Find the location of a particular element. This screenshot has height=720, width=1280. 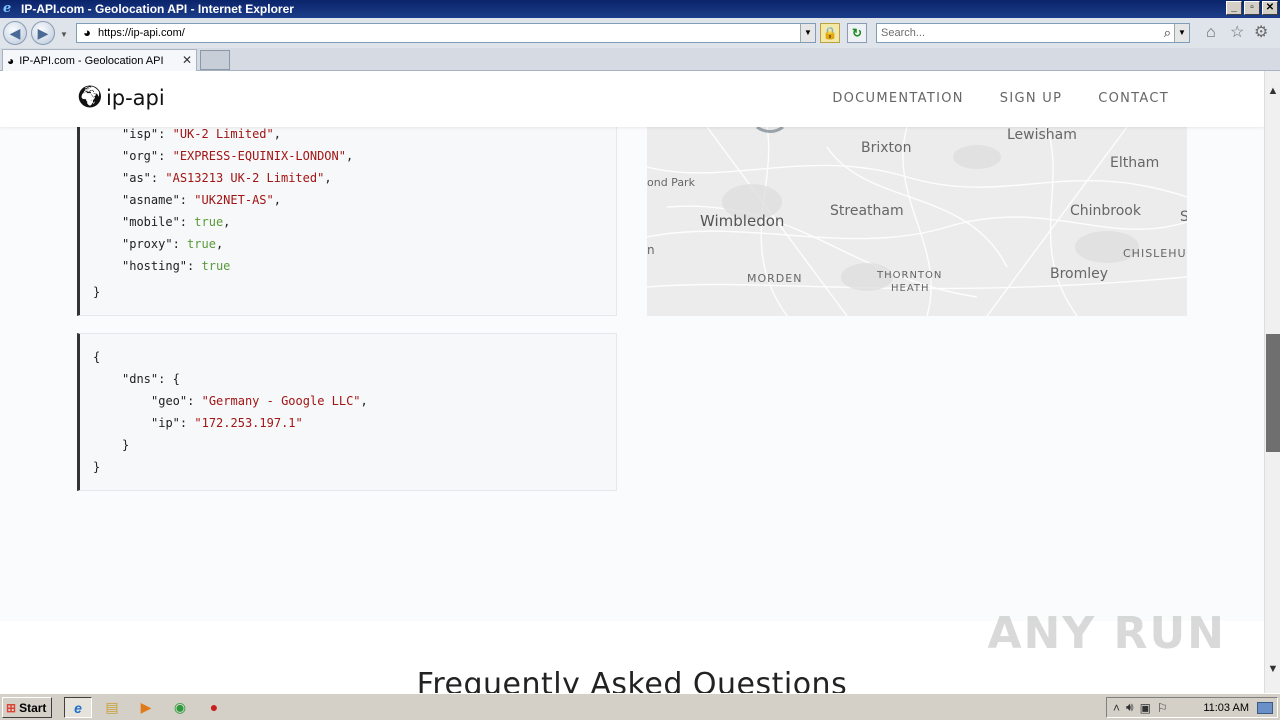

map-label: Eltham is located at coordinates (1135, 163).